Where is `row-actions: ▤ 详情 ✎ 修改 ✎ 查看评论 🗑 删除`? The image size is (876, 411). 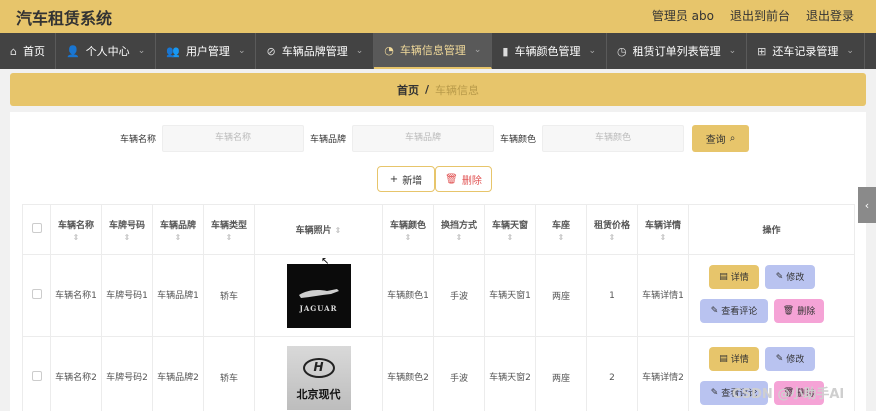
row-actions: ▤ 详情 ✎ 修改 ✎ 查看评论 🗑 删除 is located at coordinates (771, 296).